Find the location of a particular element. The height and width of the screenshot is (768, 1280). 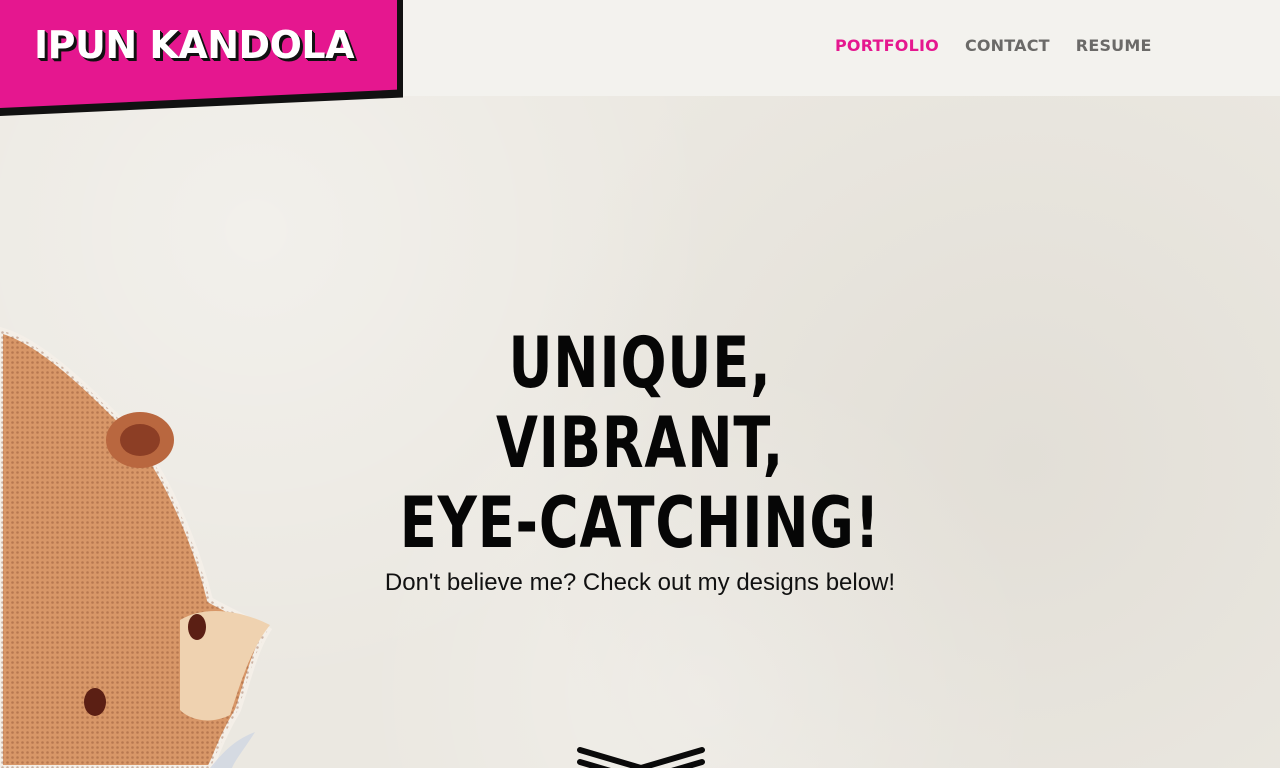

hero-line: UNIQUE, is located at coordinates (640, 362).